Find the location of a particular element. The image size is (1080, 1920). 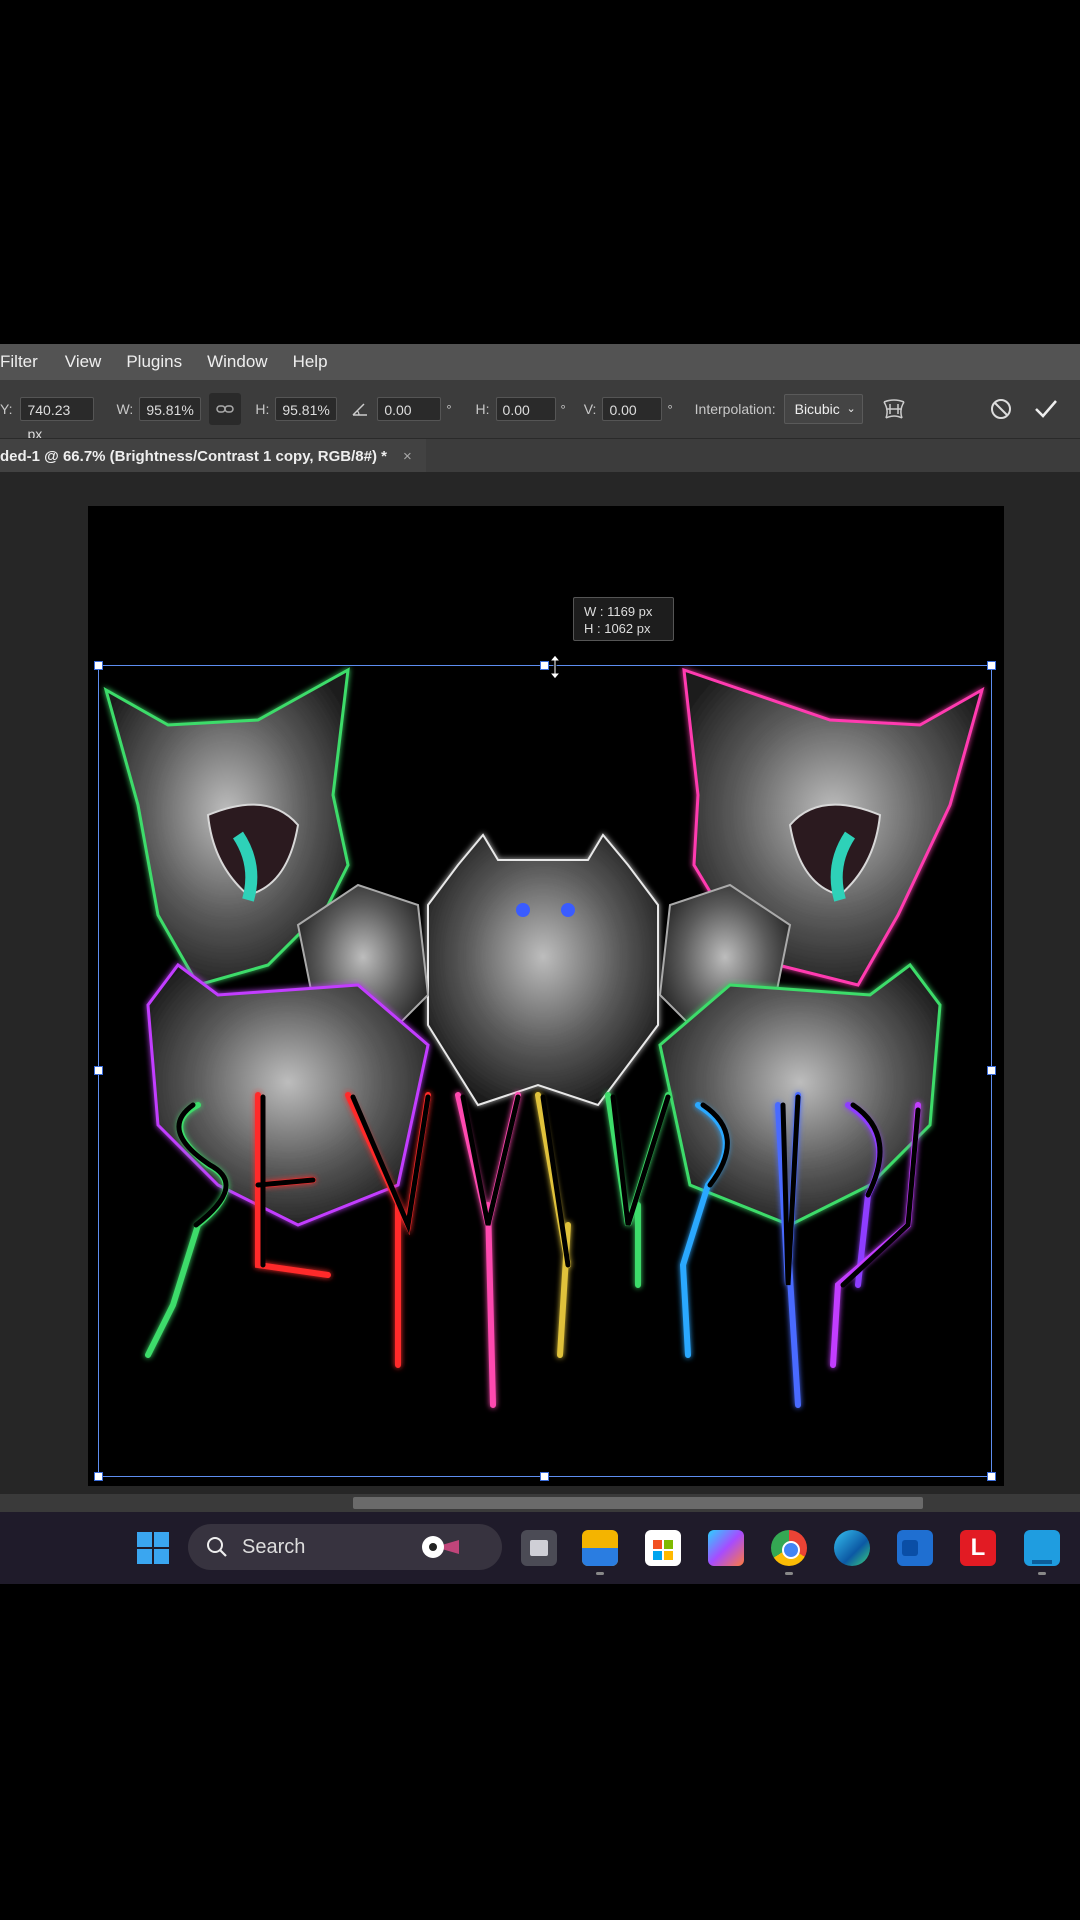

link-aspect-button is located at coordinates (225, 409).